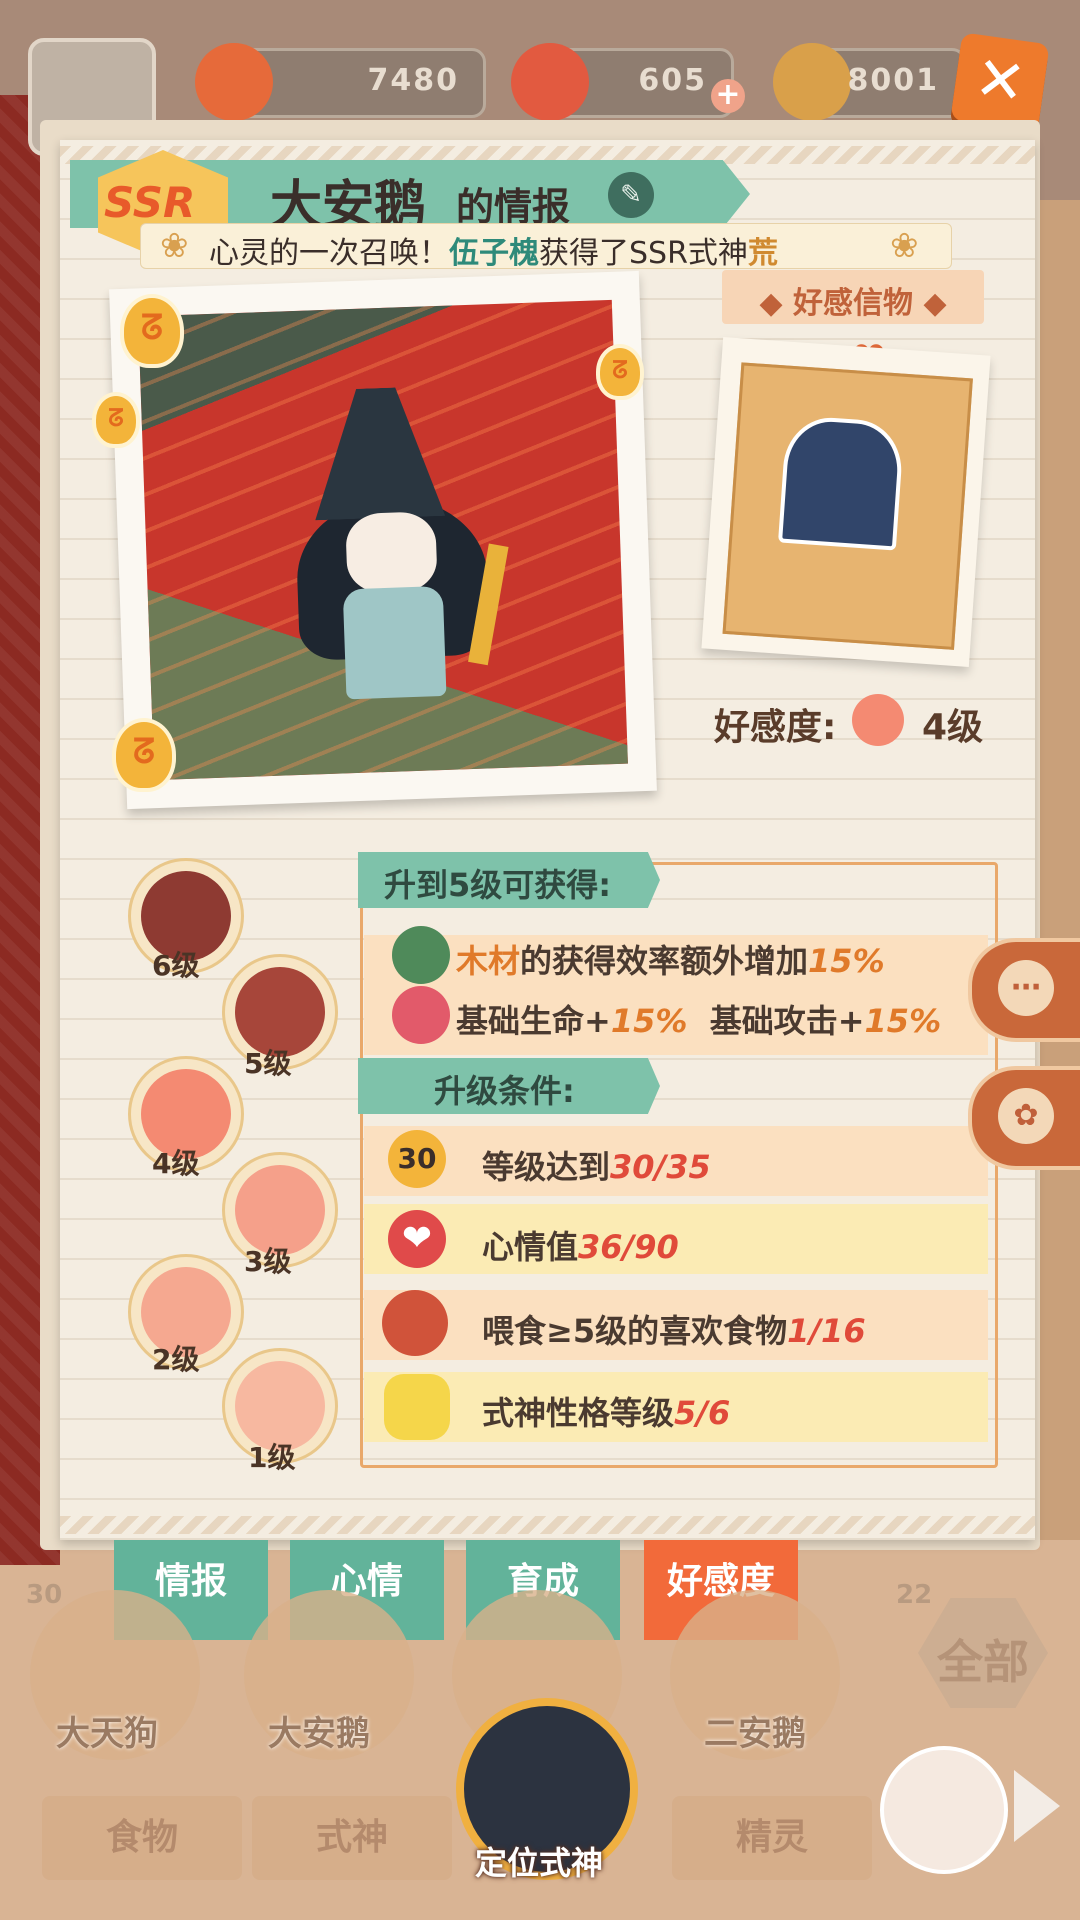 The height and width of the screenshot is (1920, 1080). What do you see at coordinates (643, 252) in the screenshot?
I see `announcement-mid: 获得了SSR式神` at bounding box center [643, 252].